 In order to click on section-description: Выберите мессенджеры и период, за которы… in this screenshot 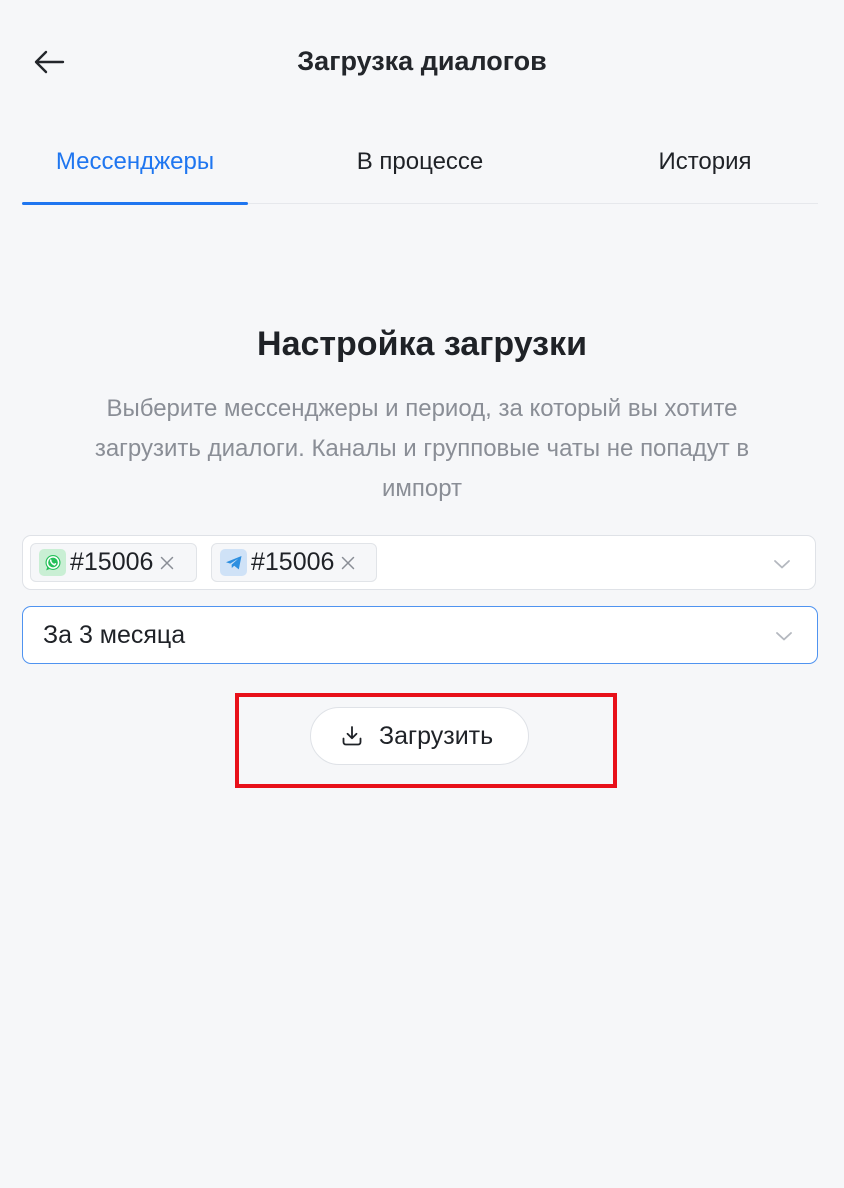, I will do `click(422, 448)`.